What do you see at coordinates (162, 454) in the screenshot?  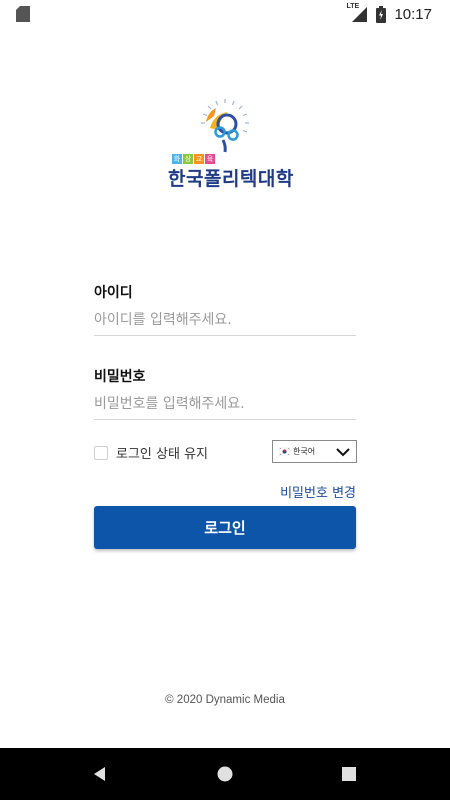 I see `remember-label: 로그인 상태 유지` at bounding box center [162, 454].